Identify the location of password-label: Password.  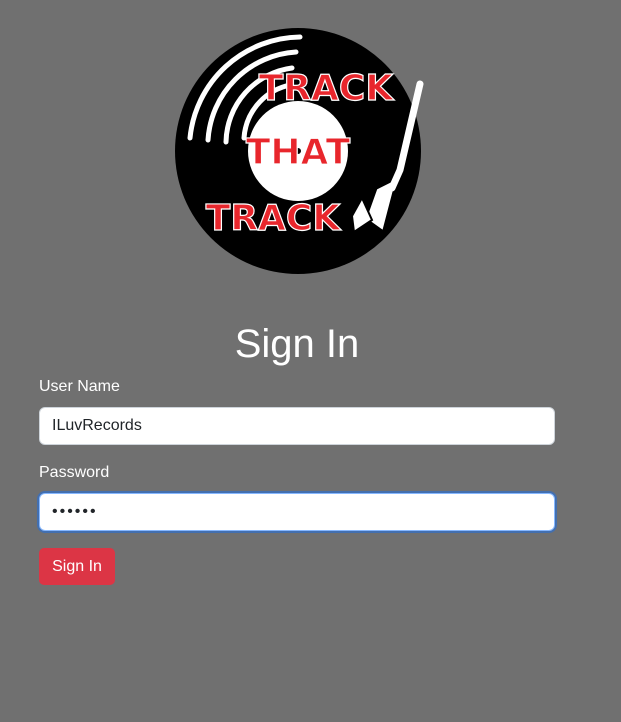
(74, 472).